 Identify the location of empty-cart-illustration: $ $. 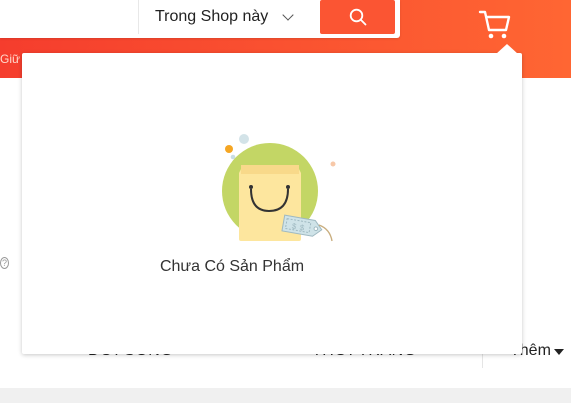
(279, 188).